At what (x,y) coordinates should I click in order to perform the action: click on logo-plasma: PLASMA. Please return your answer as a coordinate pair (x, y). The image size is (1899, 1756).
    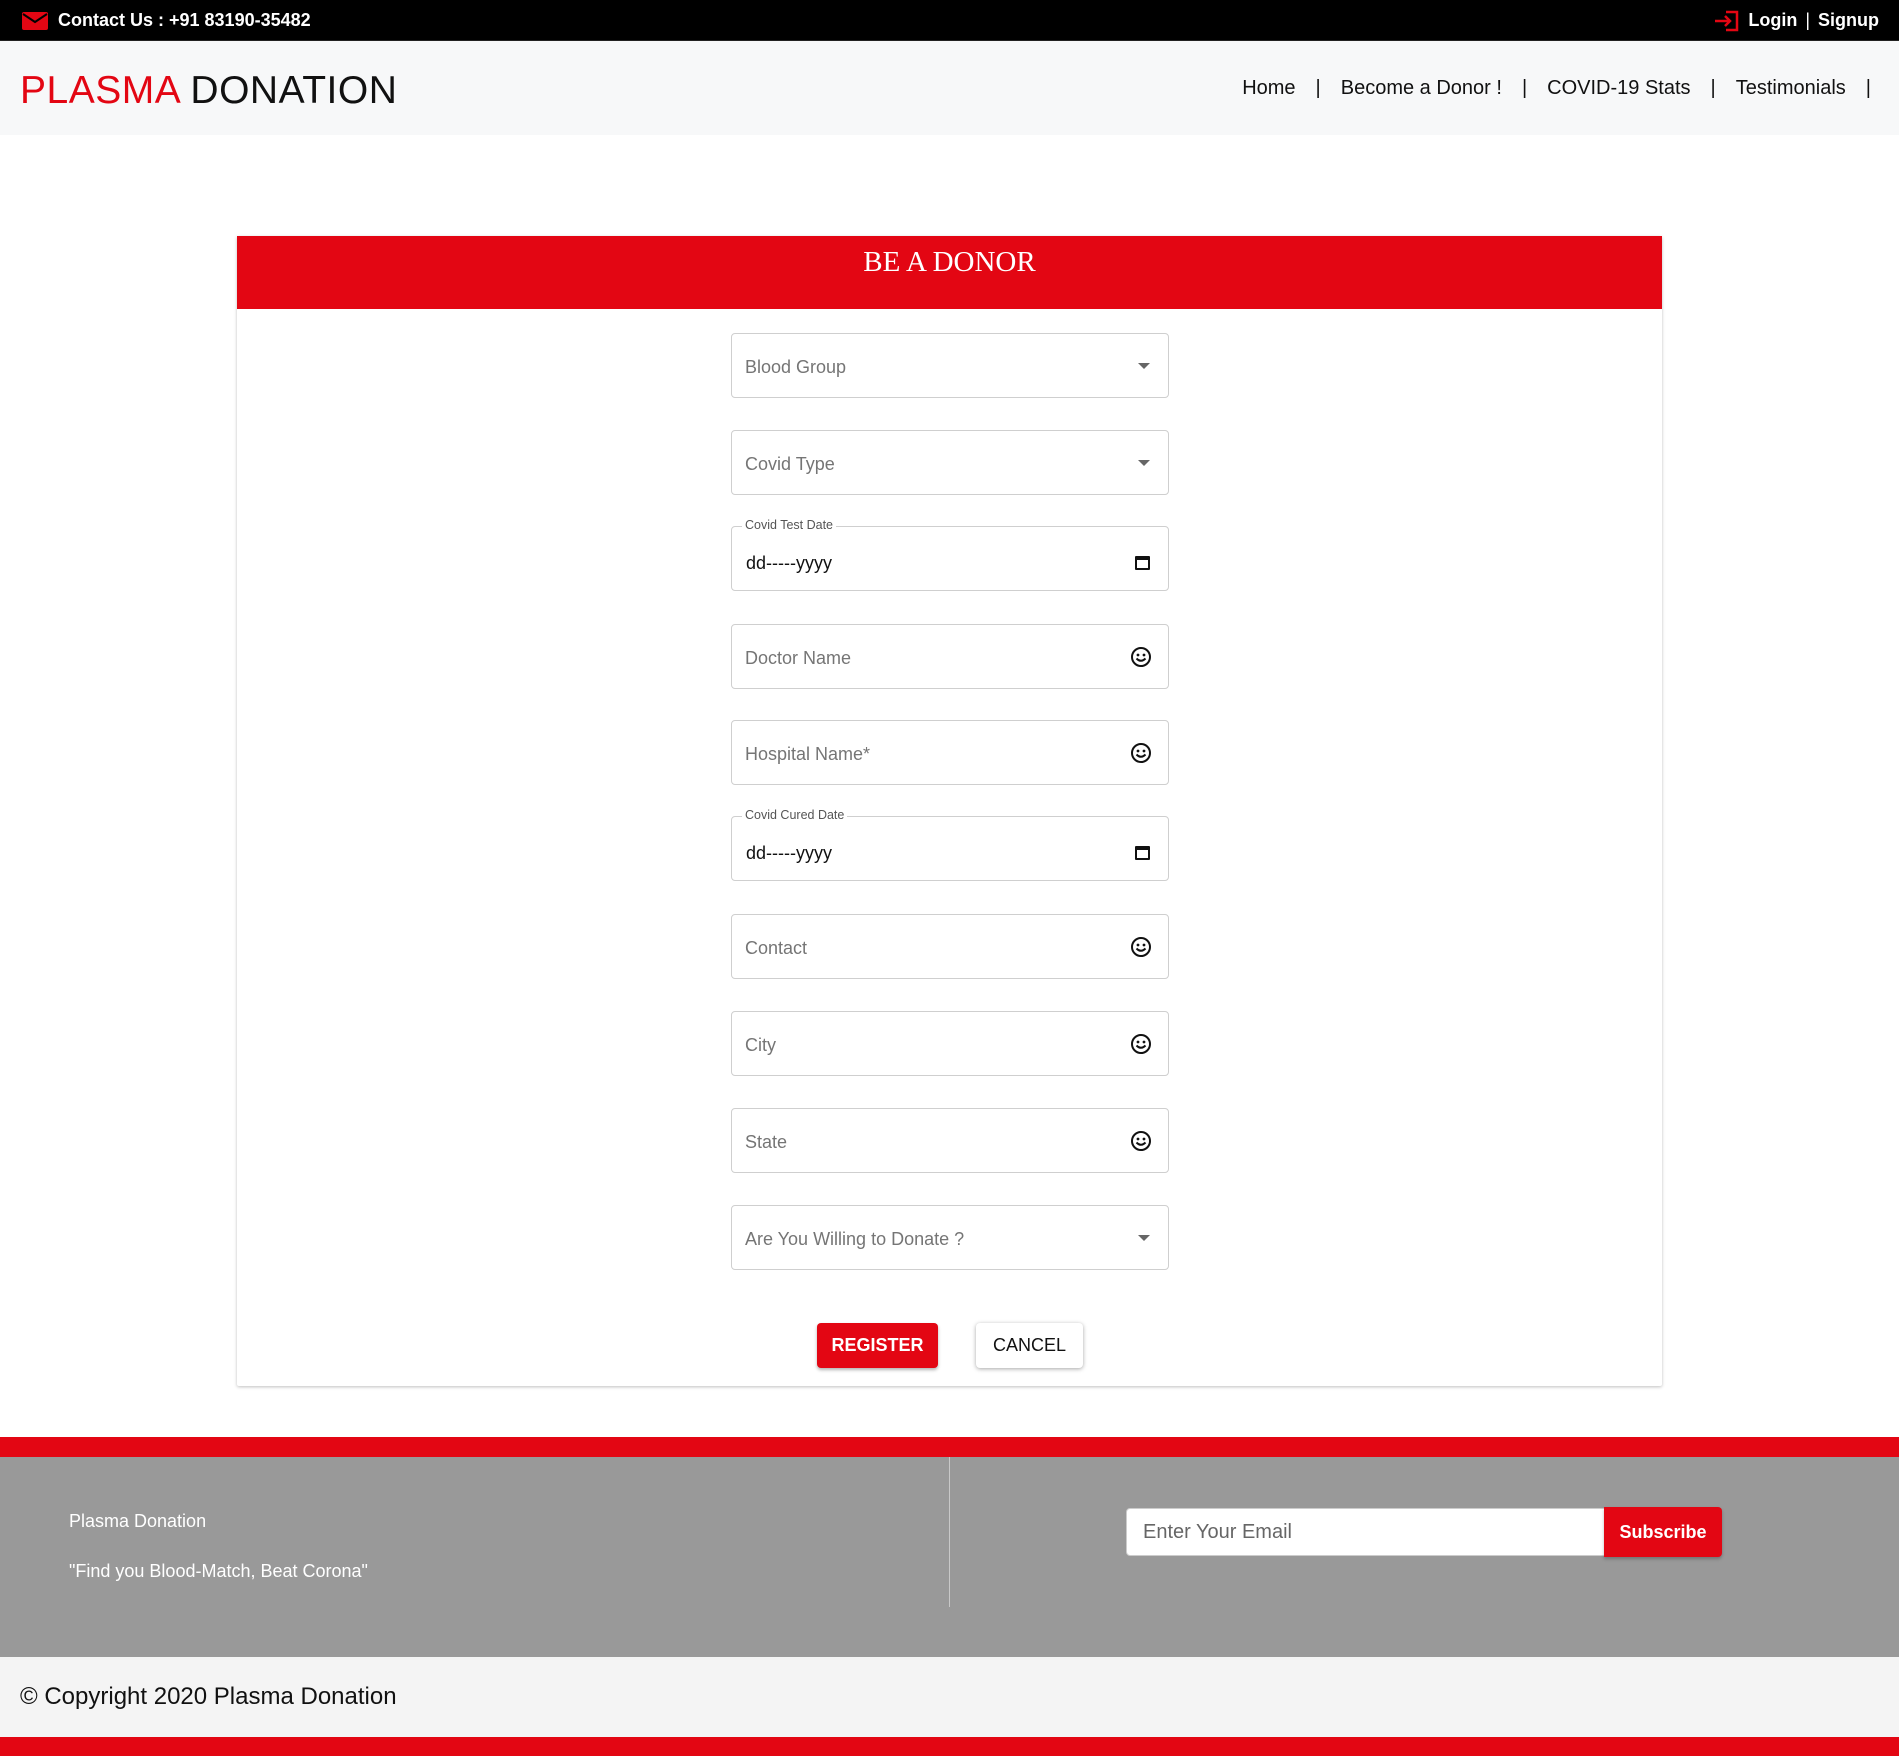
    Looking at the image, I should click on (100, 90).